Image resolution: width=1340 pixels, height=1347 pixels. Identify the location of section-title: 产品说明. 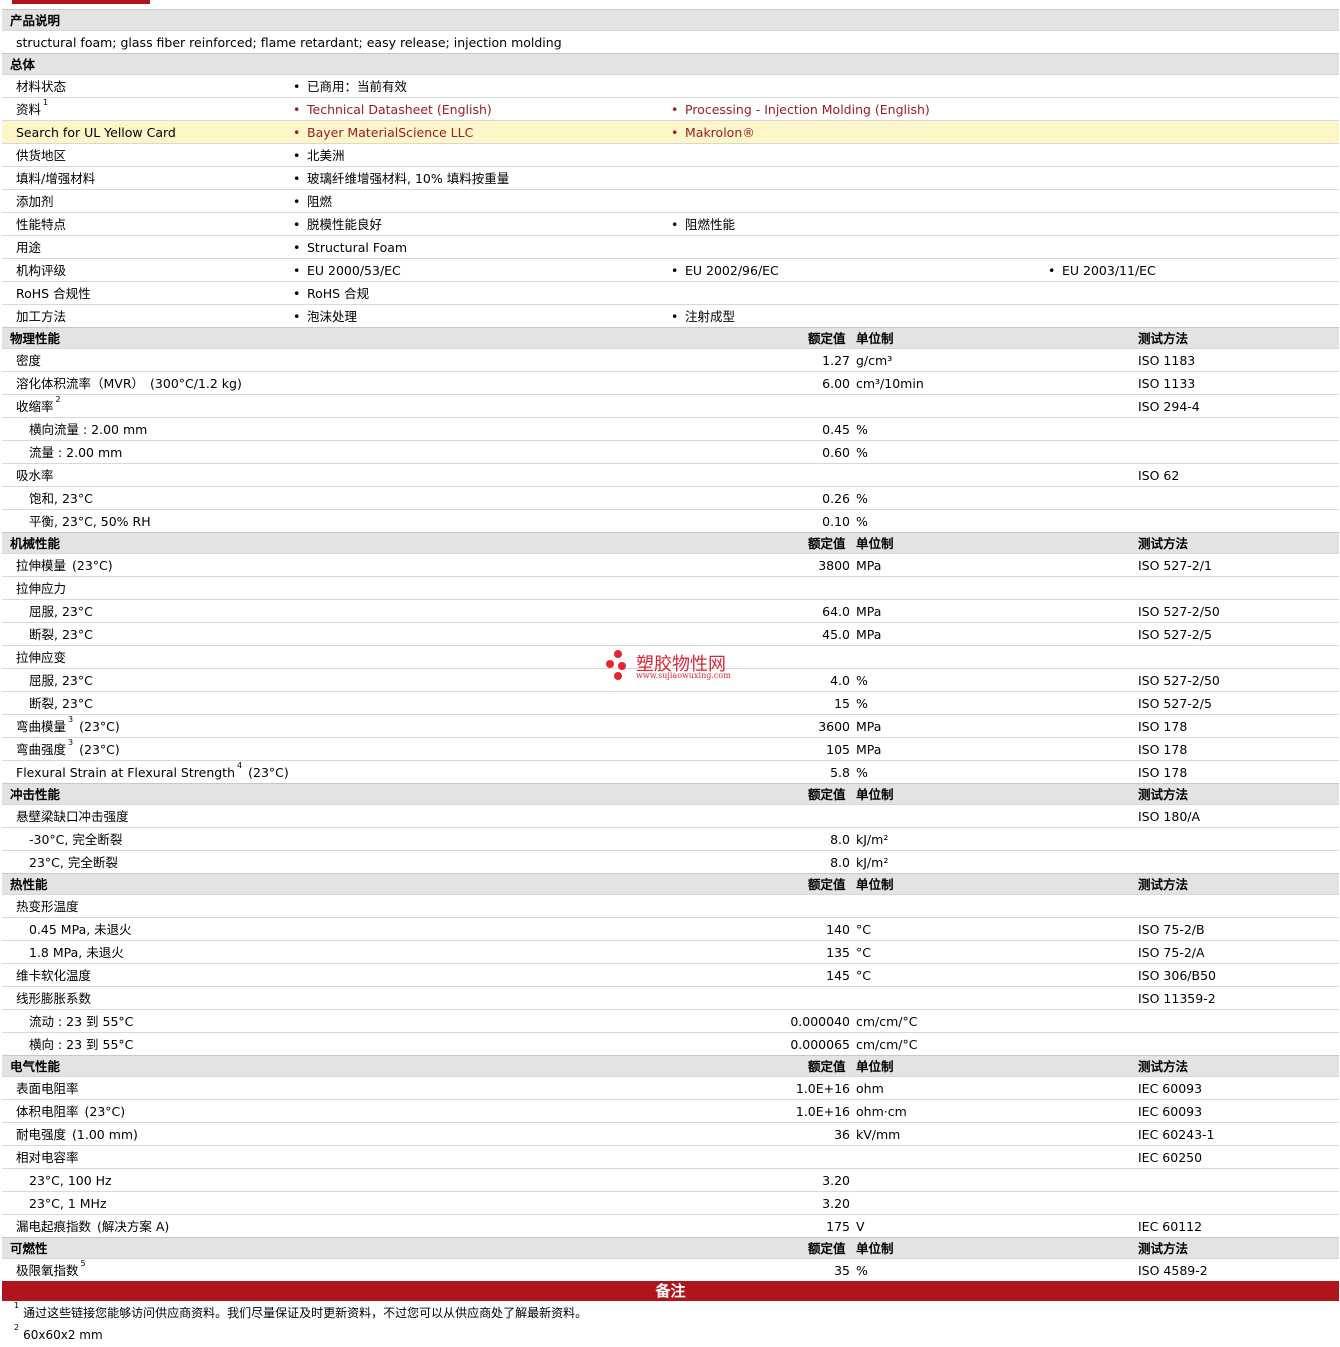
(35, 20).